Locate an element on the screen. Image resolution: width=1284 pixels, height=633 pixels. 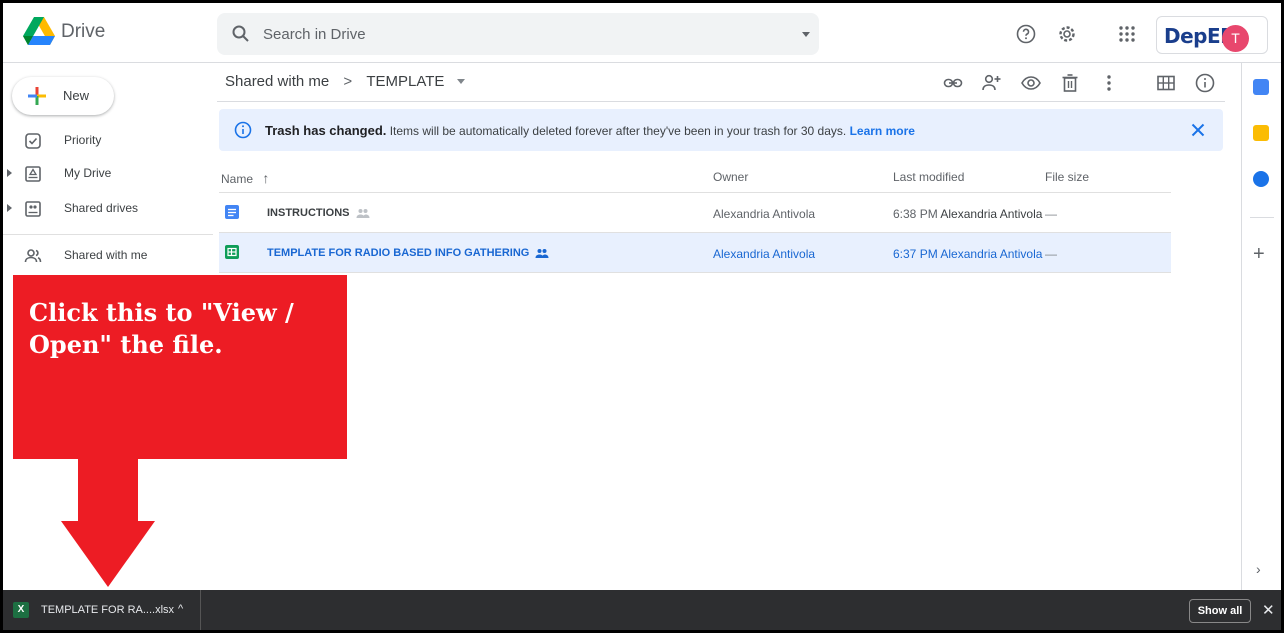
search-input is located at coordinates (503, 34).